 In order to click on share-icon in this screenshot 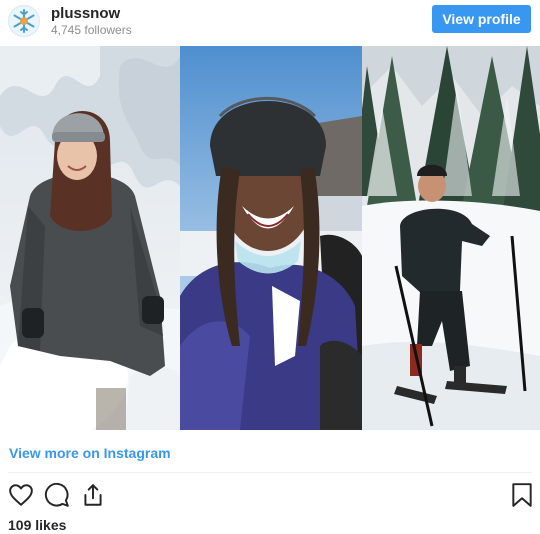, I will do `click(93, 495)`.